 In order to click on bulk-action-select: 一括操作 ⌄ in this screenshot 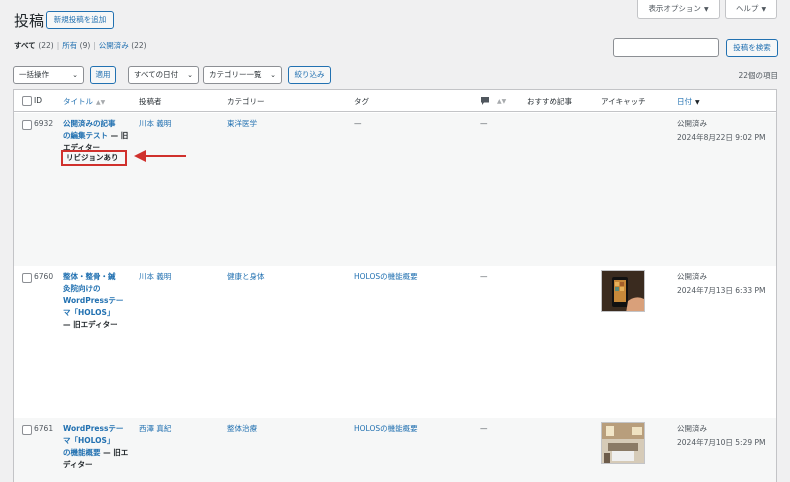, I will do `click(48, 75)`.